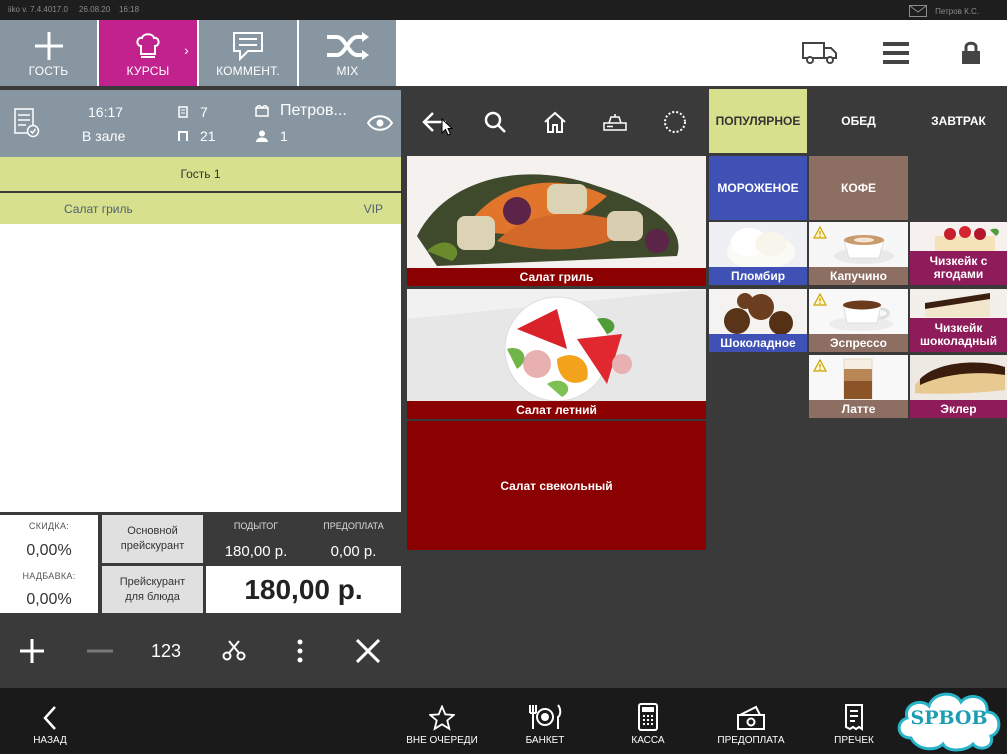  What do you see at coordinates (556, 277) in the screenshot?
I see `product-salad-grill-name: Салат гриль` at bounding box center [556, 277].